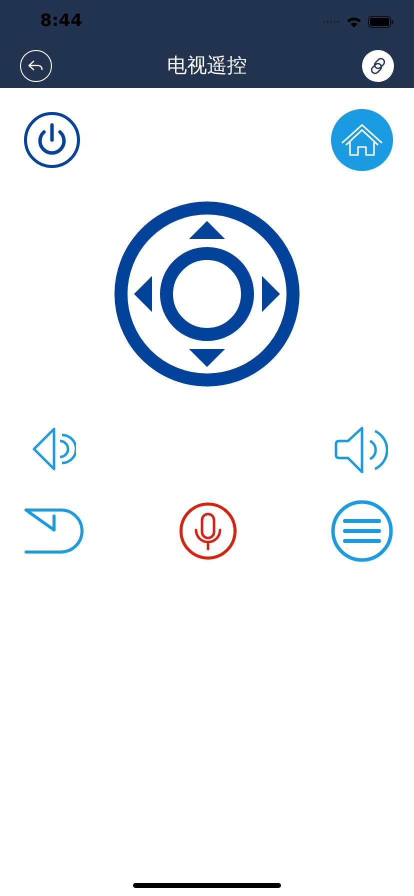 Image resolution: width=414 pixels, height=896 pixels. What do you see at coordinates (143, 294) in the screenshot?
I see `left-arrow-icon` at bounding box center [143, 294].